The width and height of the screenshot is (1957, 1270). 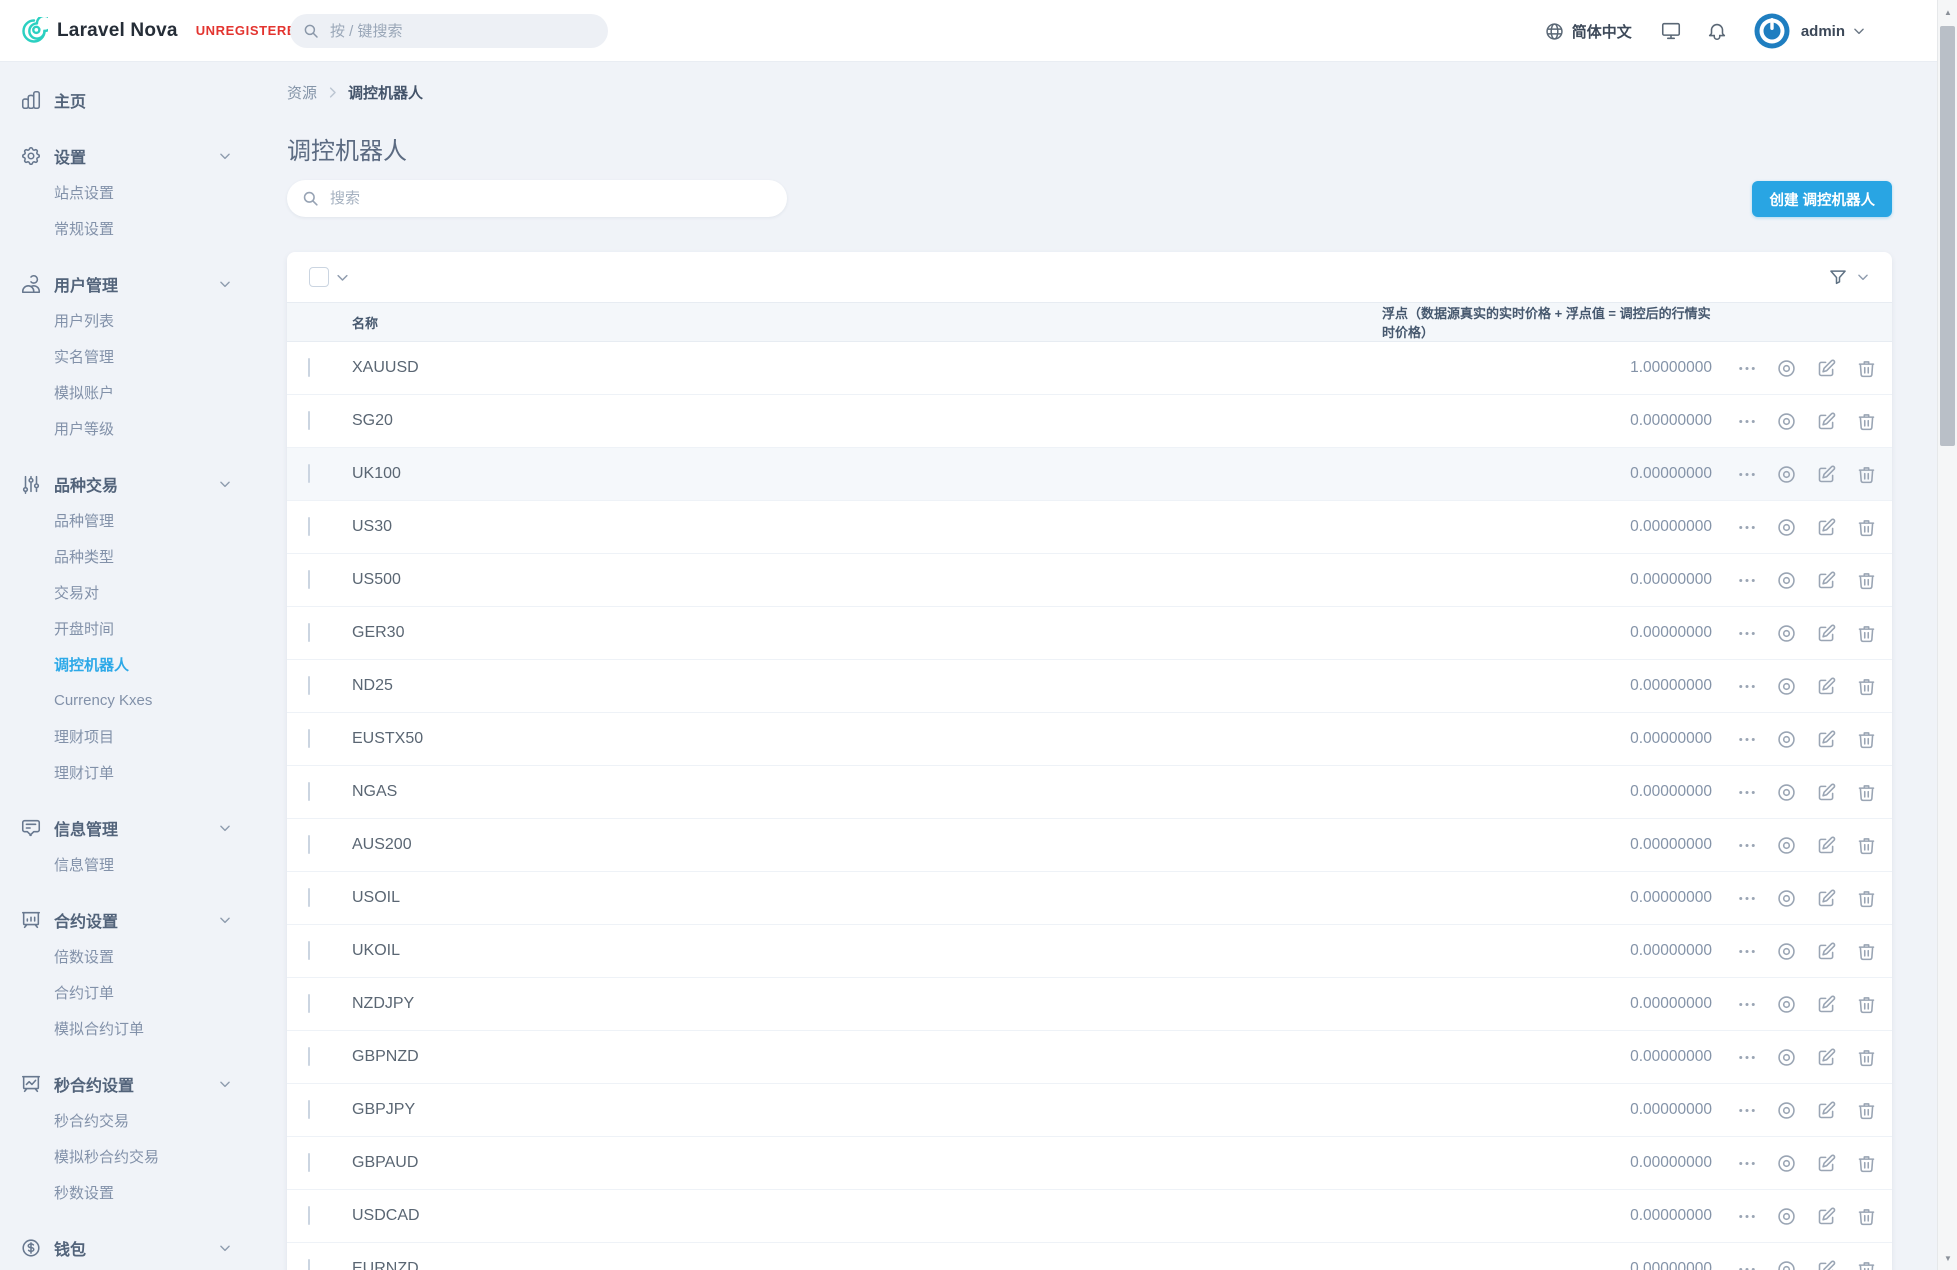 What do you see at coordinates (1863, 277) in the screenshot?
I see `filter-chevron-icon` at bounding box center [1863, 277].